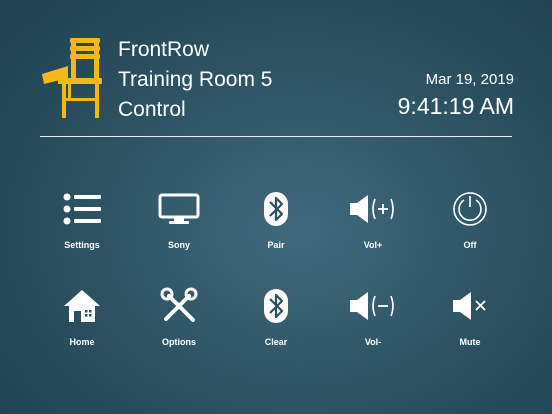 The height and width of the screenshot is (414, 552). I want to click on datetime-display: Mar 19, 2019 9:41:19 AM, so click(456, 95).